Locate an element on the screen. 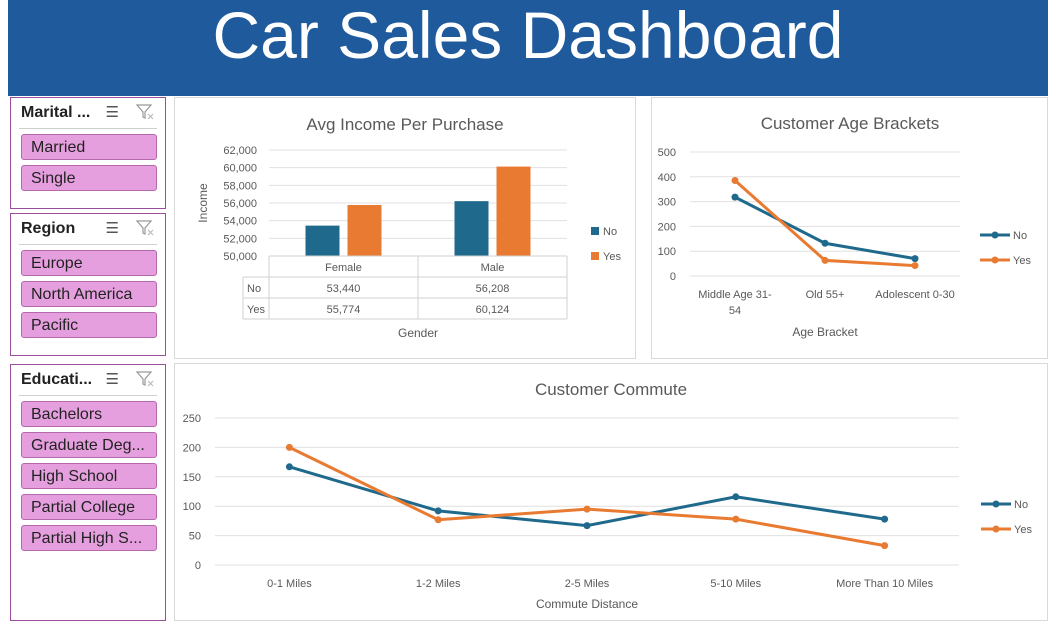 This screenshot has height=625, width=1055. series-line-no is located at coordinates (586, 496).